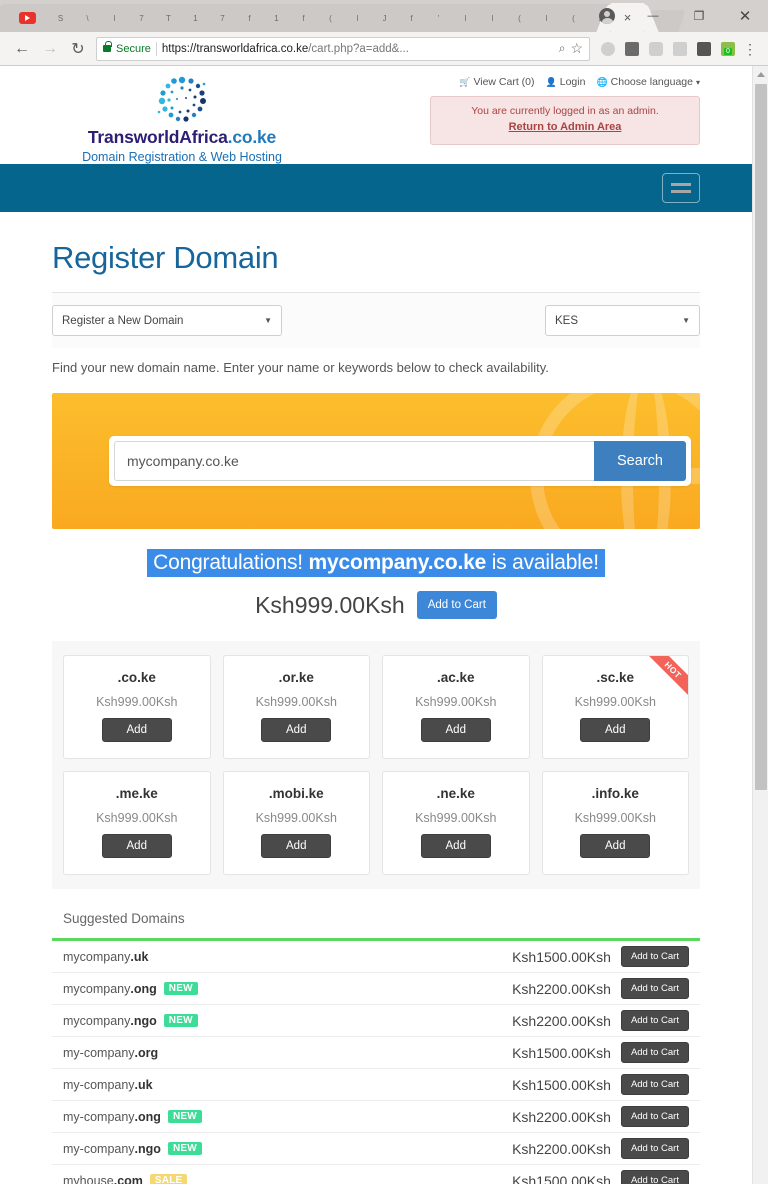  What do you see at coordinates (608, 48) in the screenshot?
I see `skype-extension-icon` at bounding box center [608, 48].